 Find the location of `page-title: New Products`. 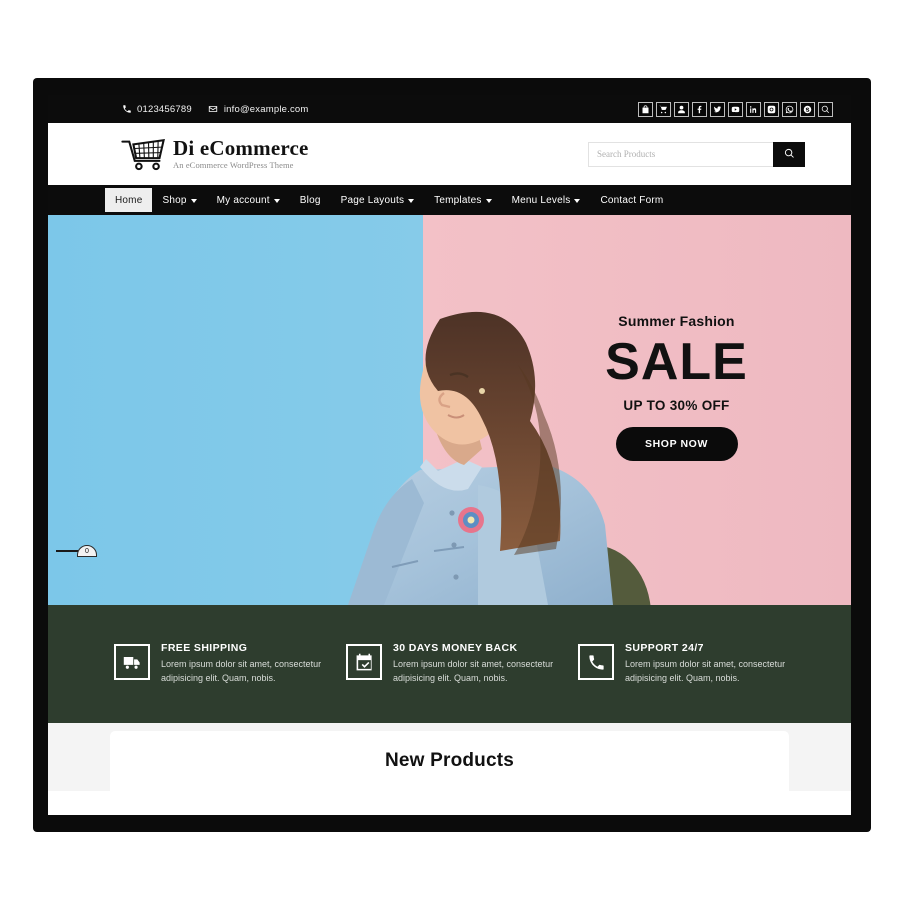

page-title: New Products is located at coordinates (449, 760).